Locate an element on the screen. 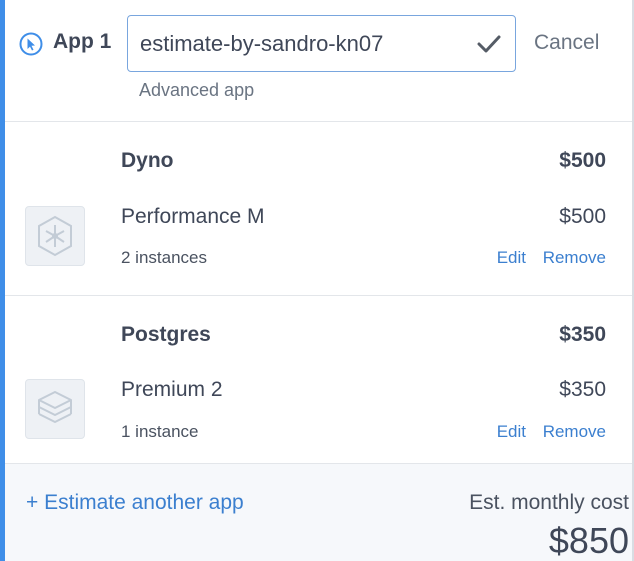  monthly-cost-total: $850 is located at coordinates (588, 540).